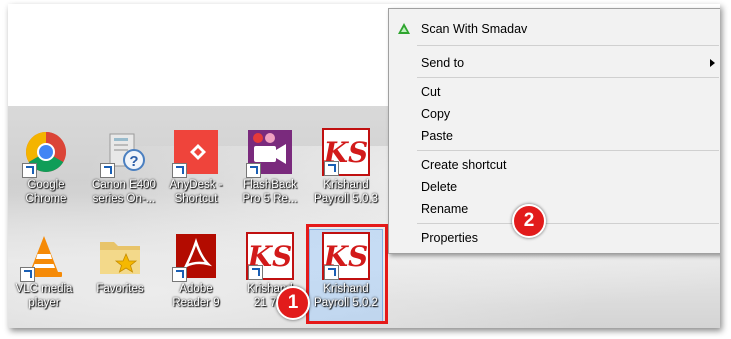  What do you see at coordinates (529, 221) in the screenshot?
I see `step-badge-2: 2` at bounding box center [529, 221].